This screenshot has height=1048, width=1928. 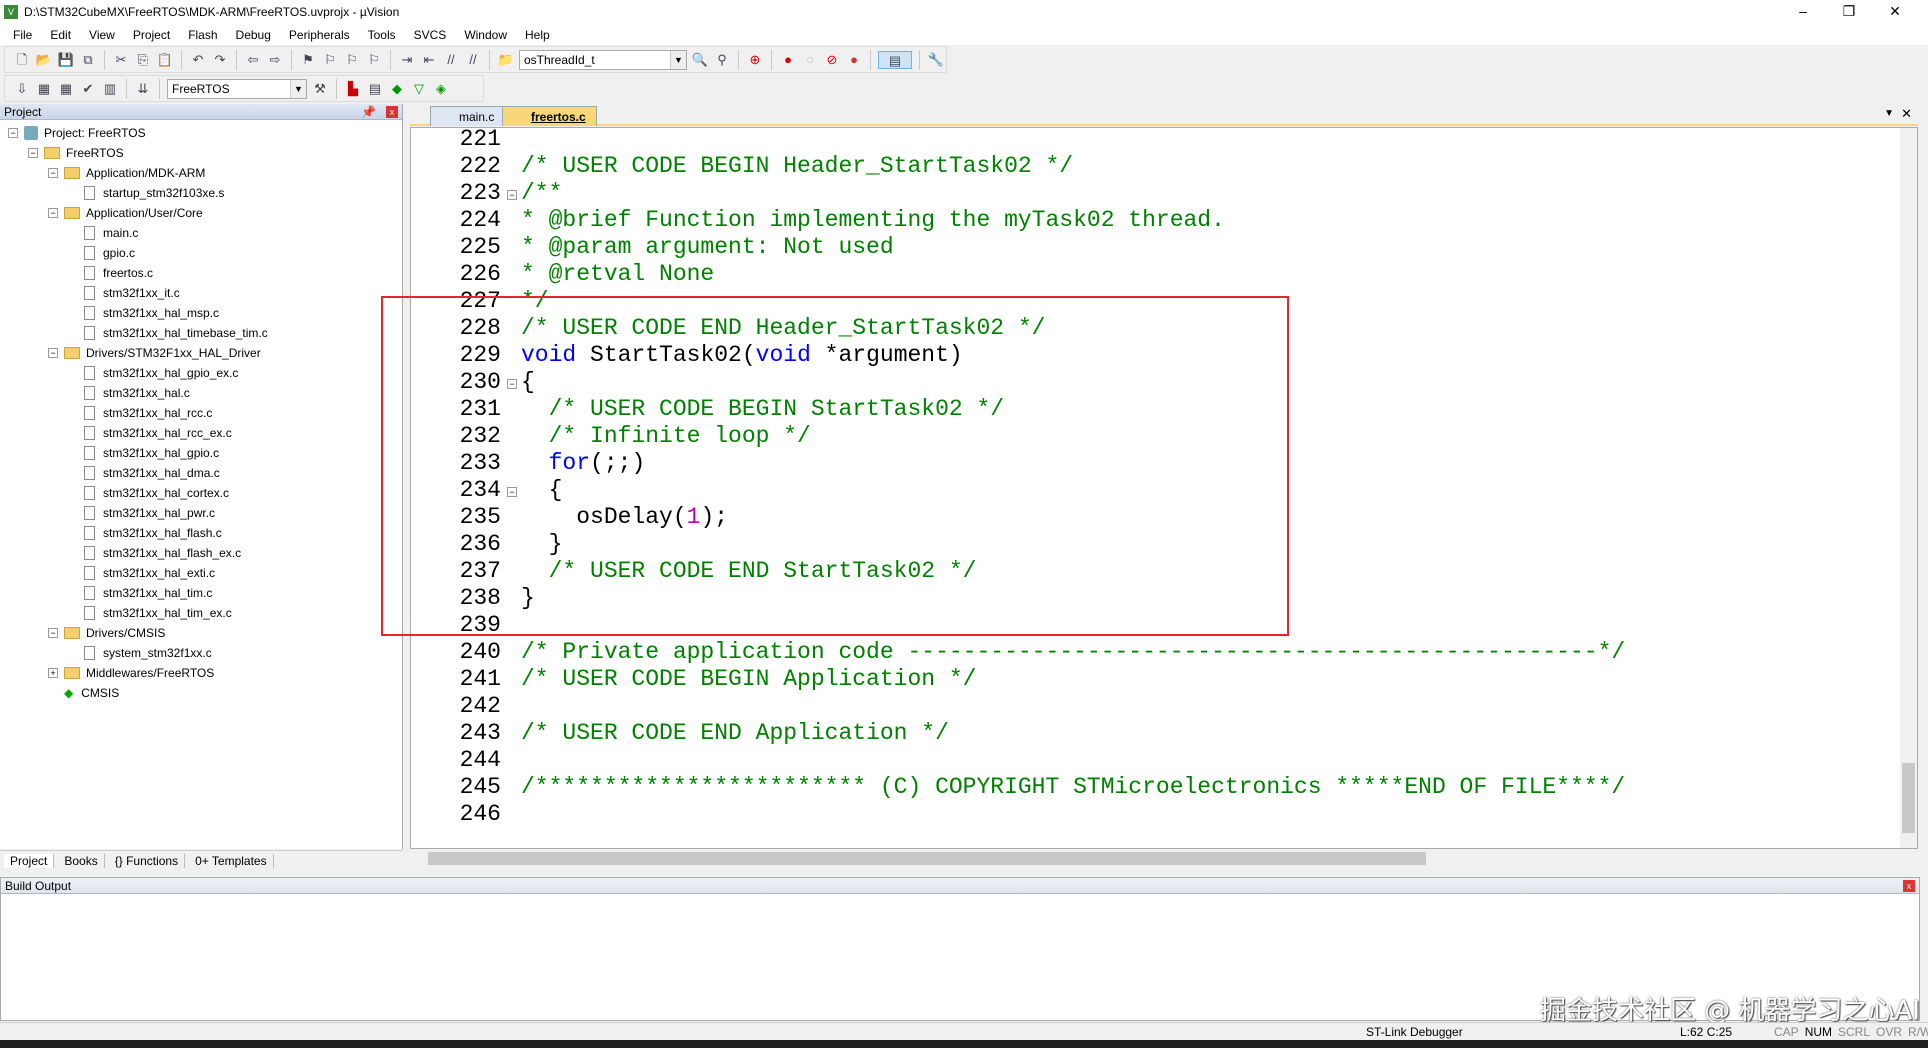 I want to click on debug-session-icon: ⊕, so click(x=755, y=60).